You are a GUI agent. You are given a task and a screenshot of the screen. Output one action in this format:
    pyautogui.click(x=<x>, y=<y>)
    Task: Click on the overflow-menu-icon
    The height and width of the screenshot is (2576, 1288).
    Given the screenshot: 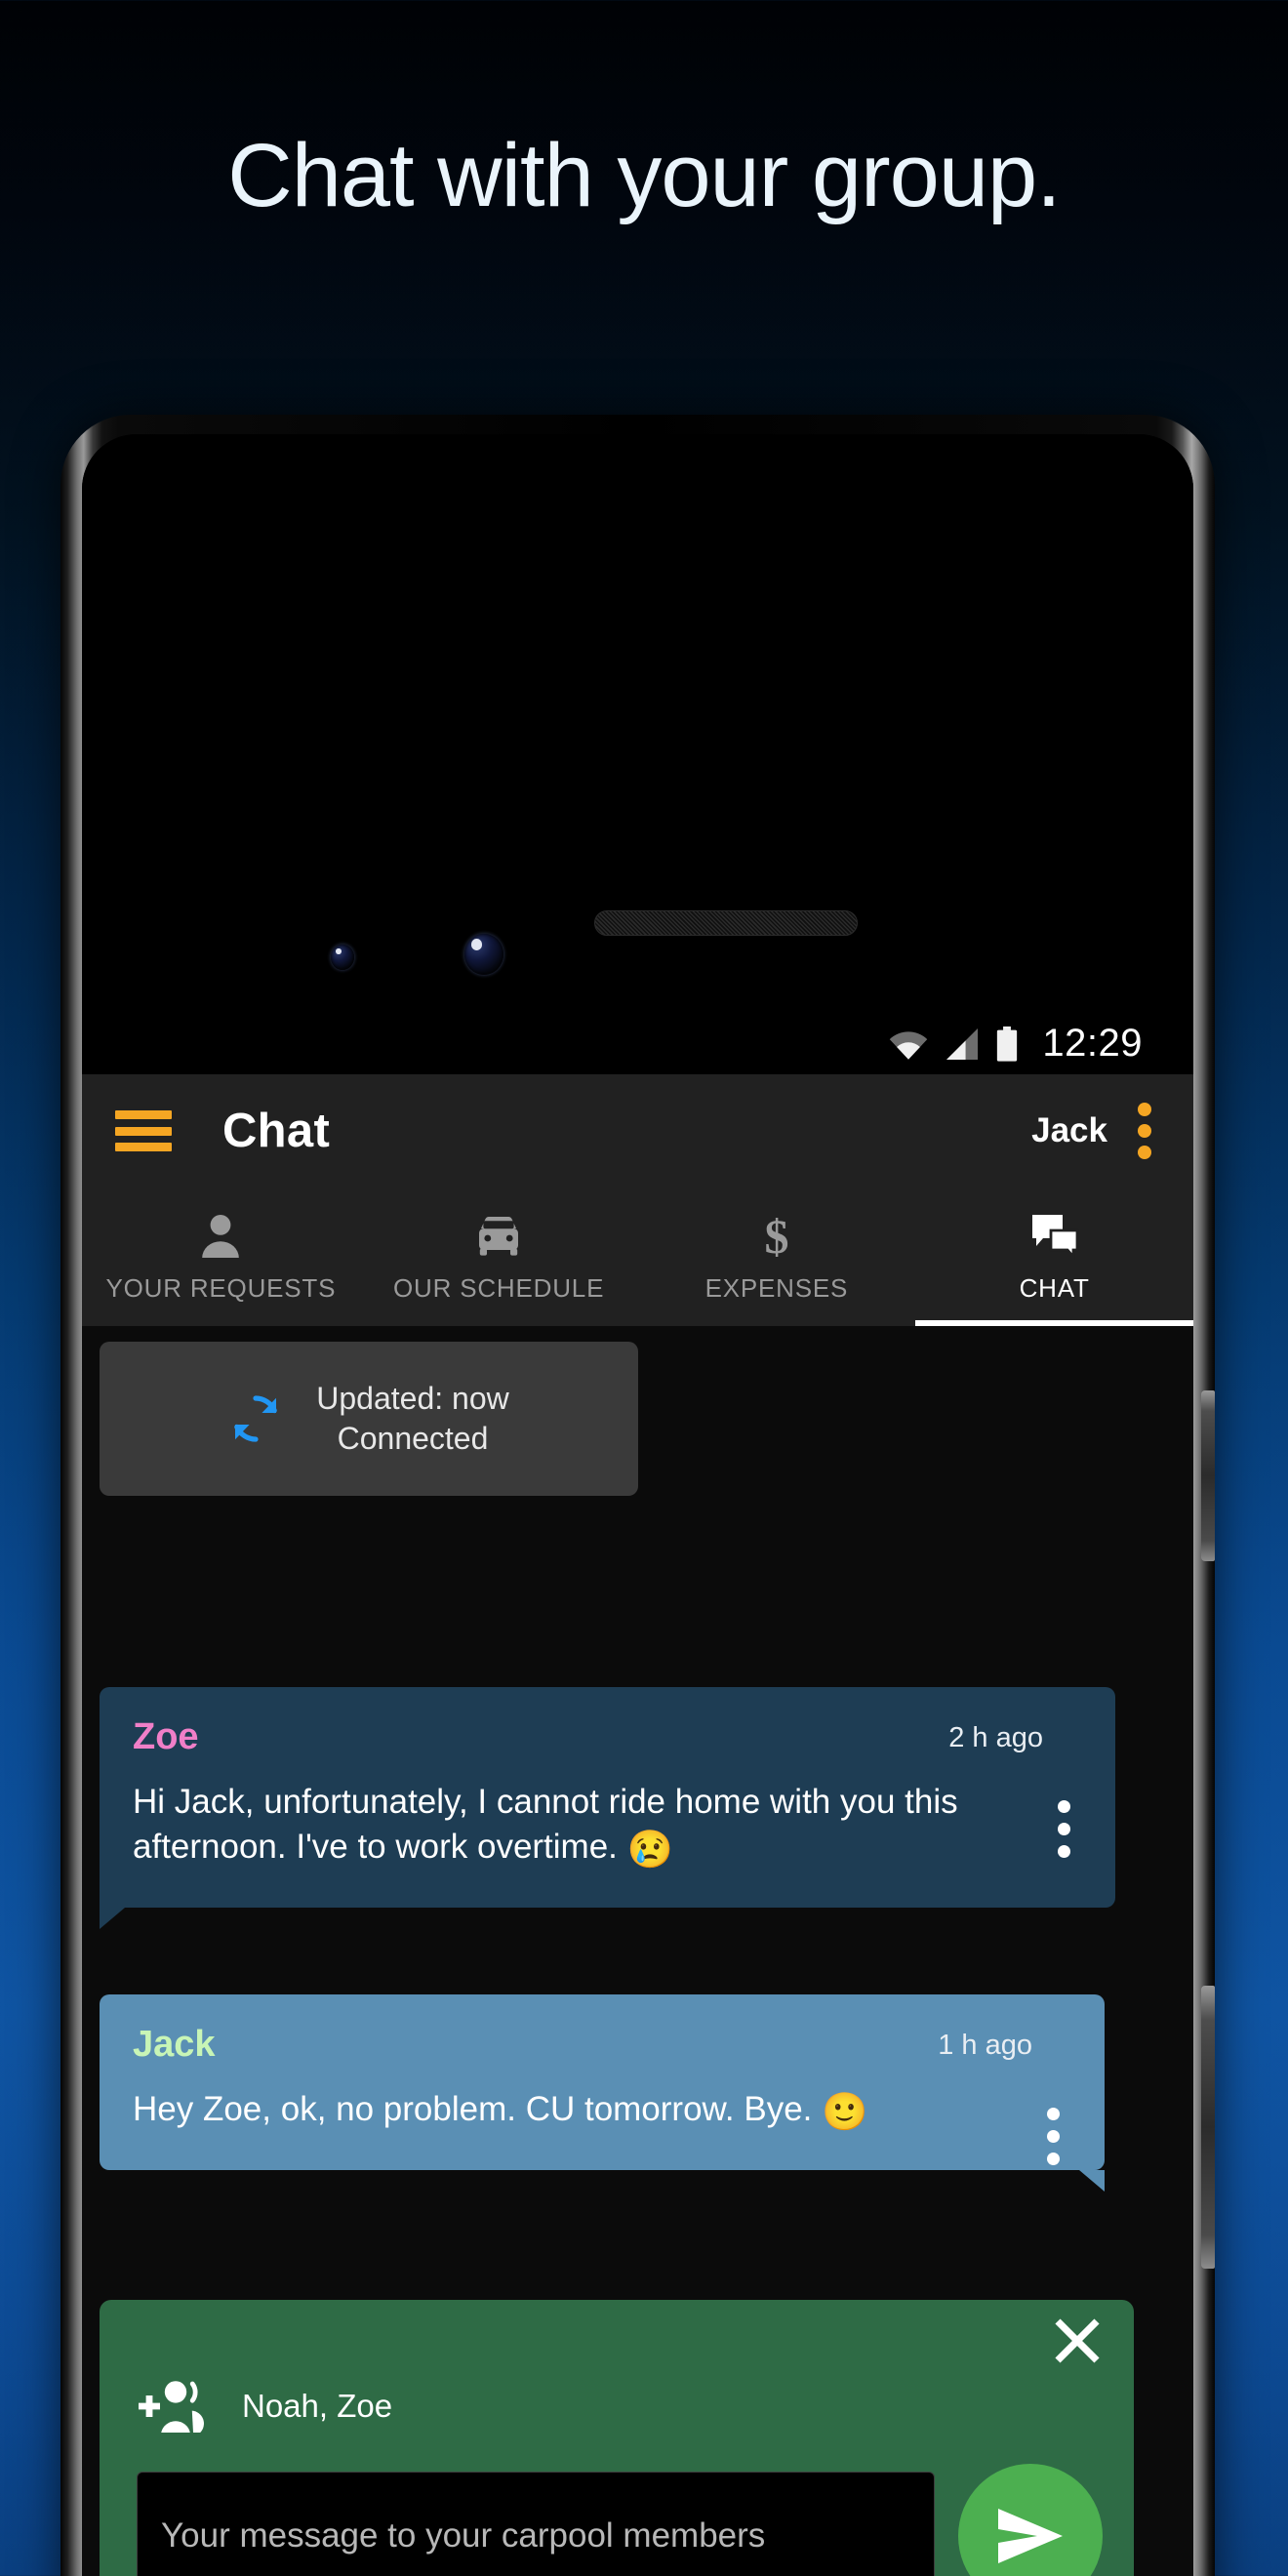 What is the action you would take?
    pyautogui.click(x=1144, y=1131)
    